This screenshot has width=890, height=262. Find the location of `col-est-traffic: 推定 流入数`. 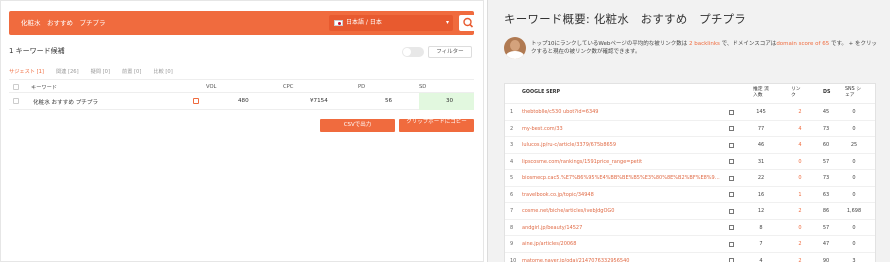

col-est-traffic: 推定 流入数 is located at coordinates (761, 92).